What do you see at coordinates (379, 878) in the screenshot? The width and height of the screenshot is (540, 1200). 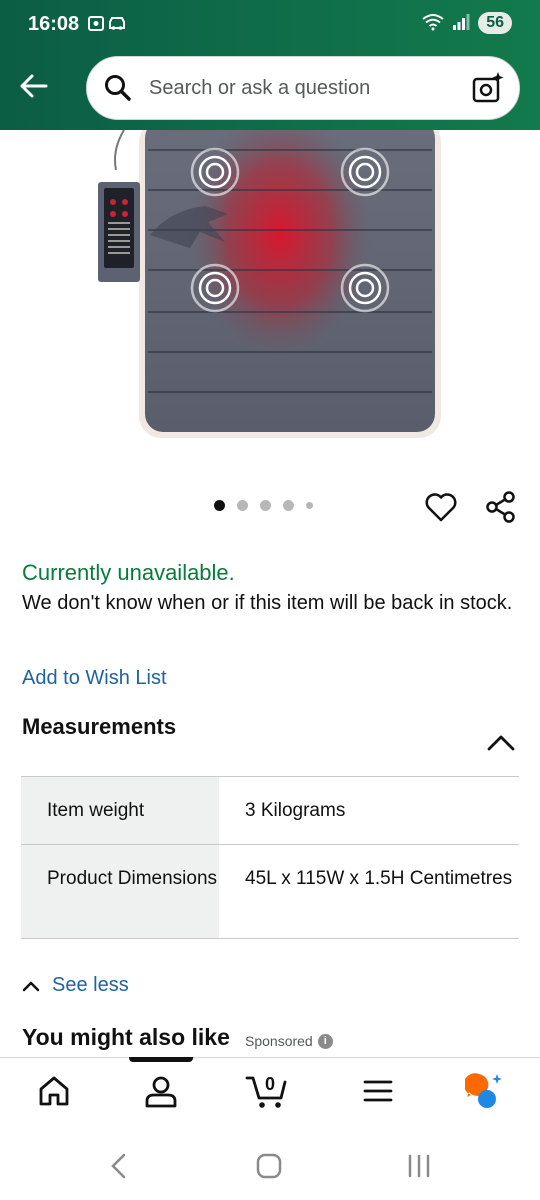 I see `table-value: 45L x 115W x 1.5H Centimetres` at bounding box center [379, 878].